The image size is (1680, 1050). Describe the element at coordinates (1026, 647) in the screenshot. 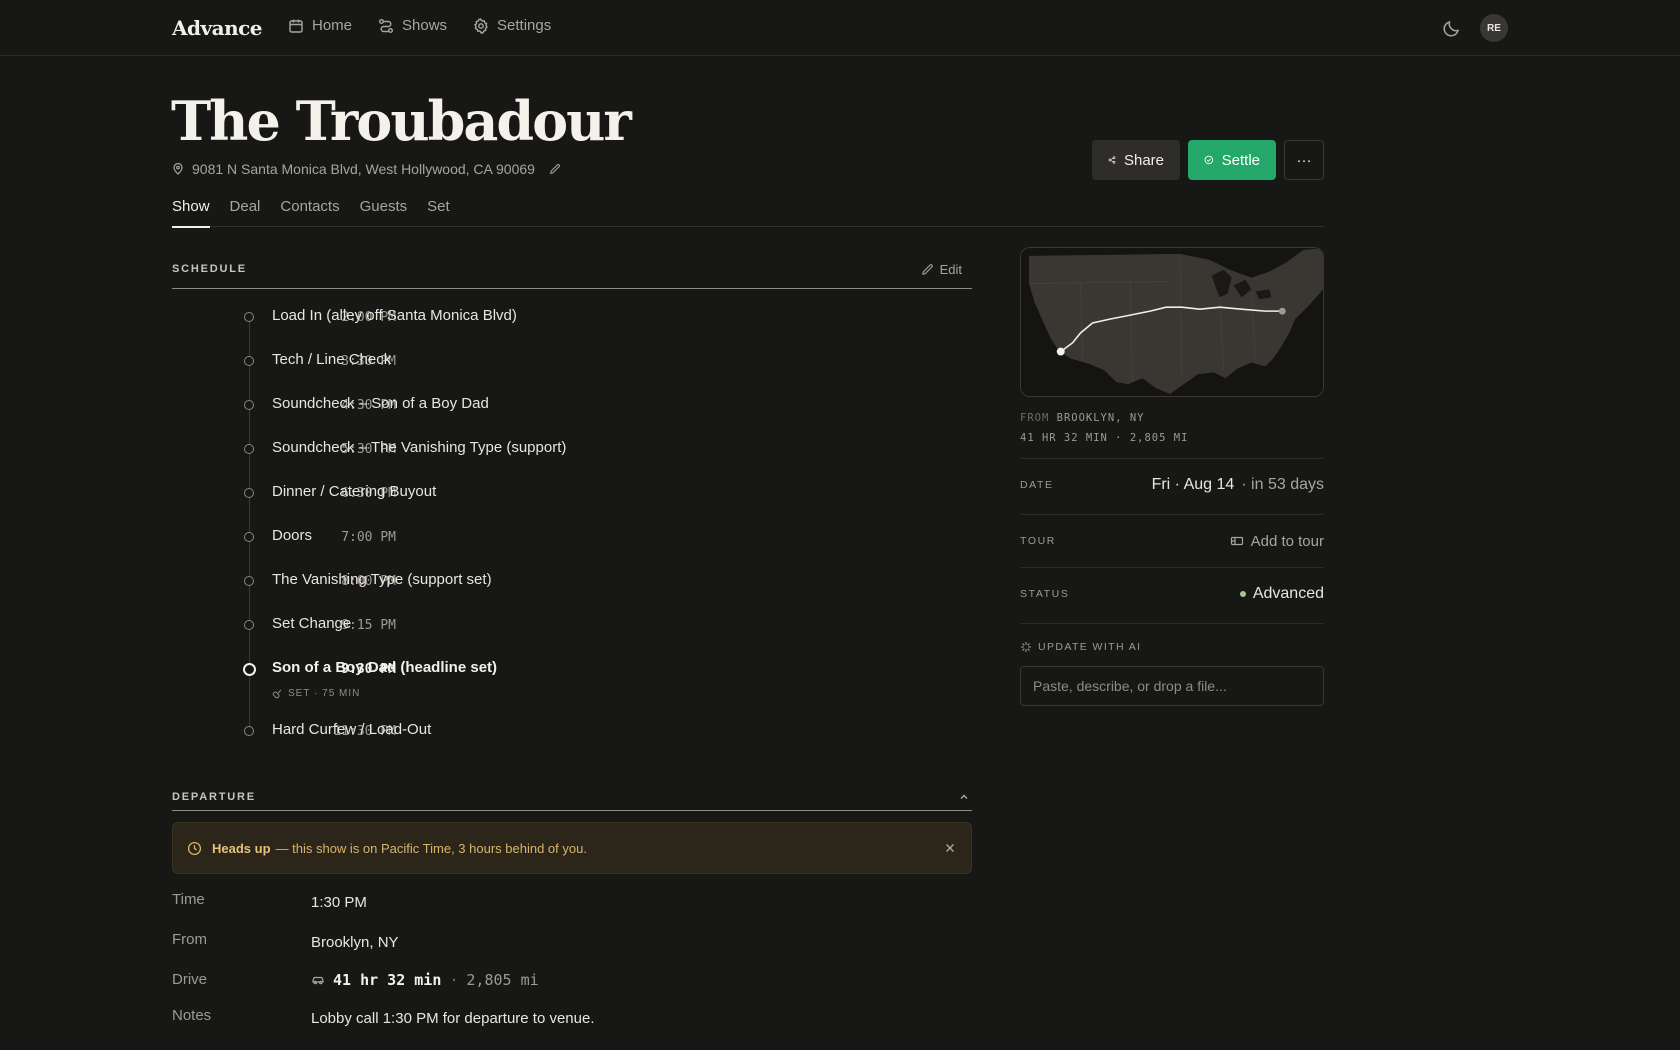

I see `sparkle-icon` at that location.